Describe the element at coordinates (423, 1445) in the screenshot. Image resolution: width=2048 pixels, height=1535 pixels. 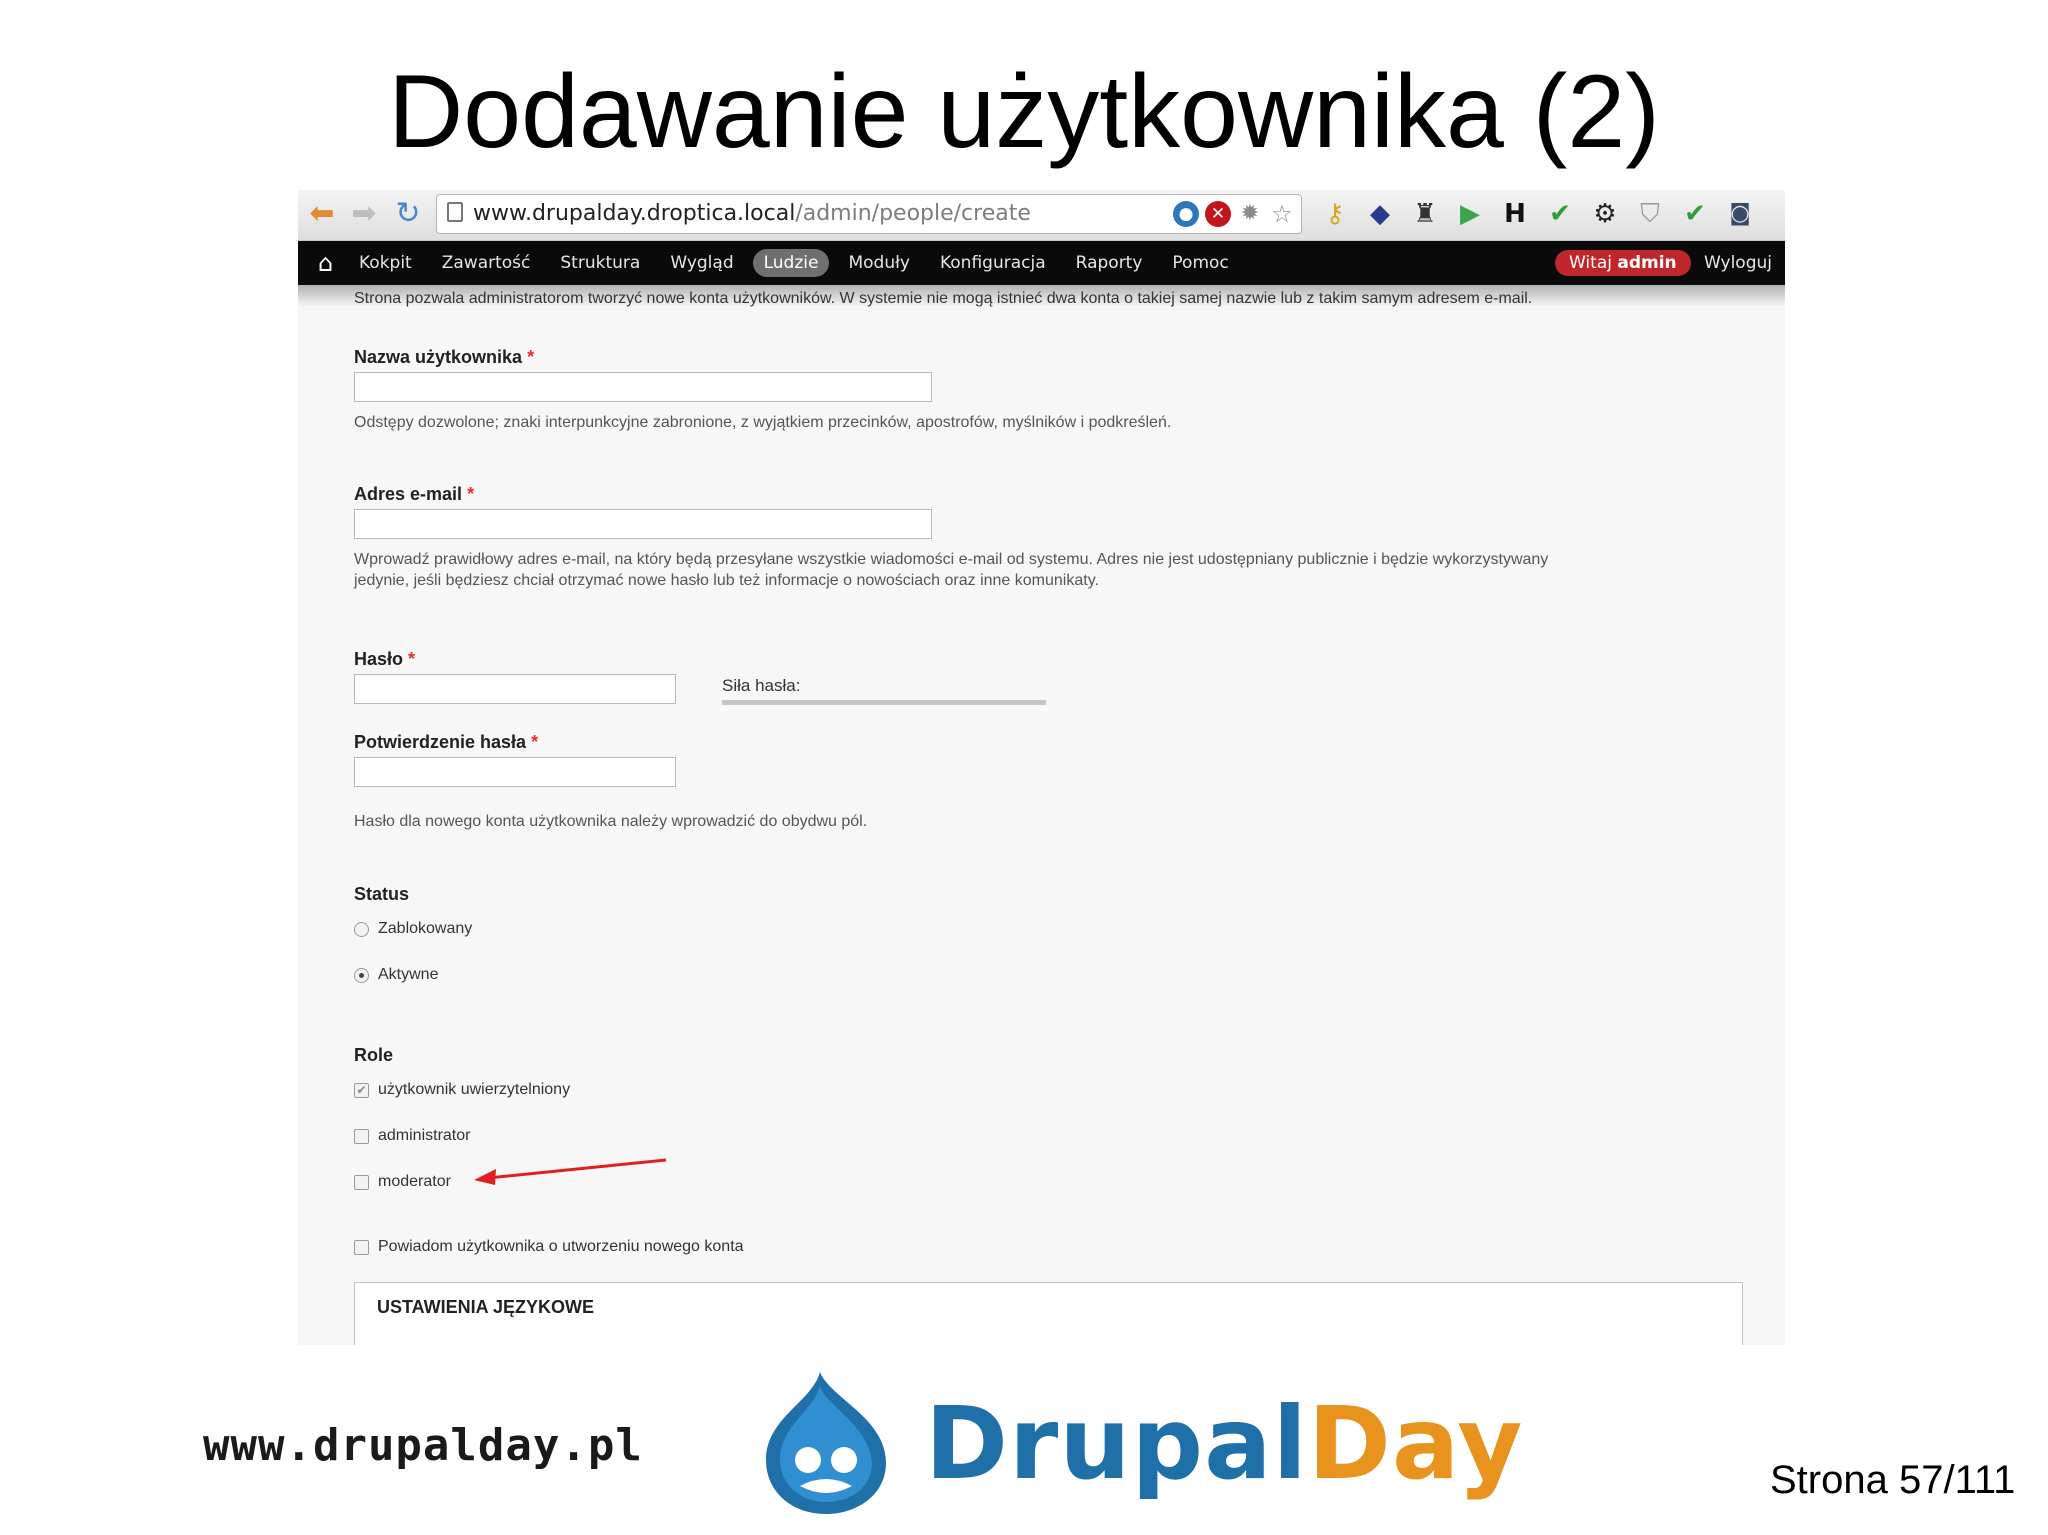
I see `footer-url: www.drupalday.pl` at that location.